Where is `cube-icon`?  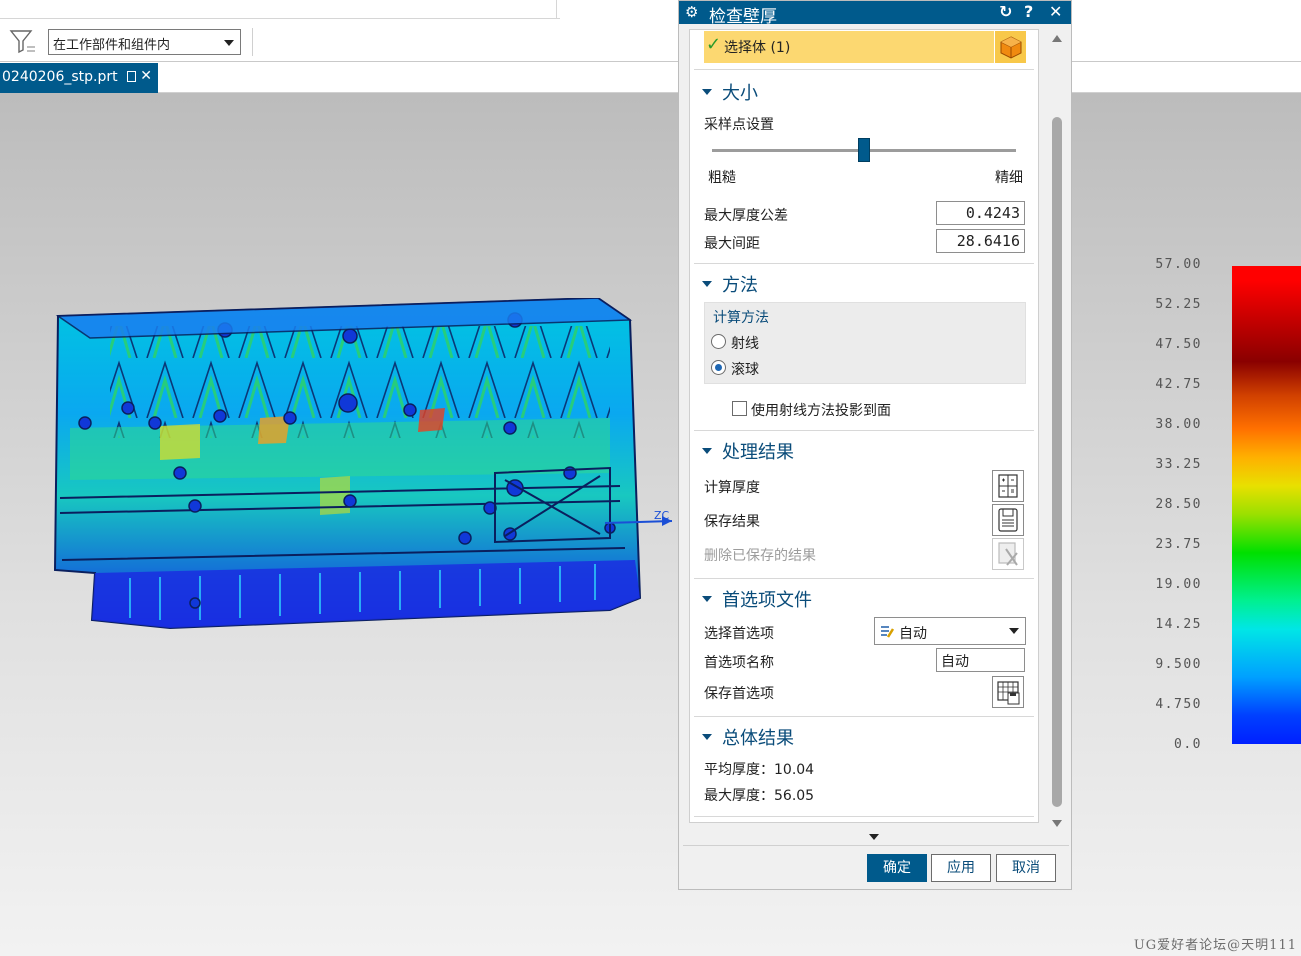 cube-icon is located at coordinates (1010, 47).